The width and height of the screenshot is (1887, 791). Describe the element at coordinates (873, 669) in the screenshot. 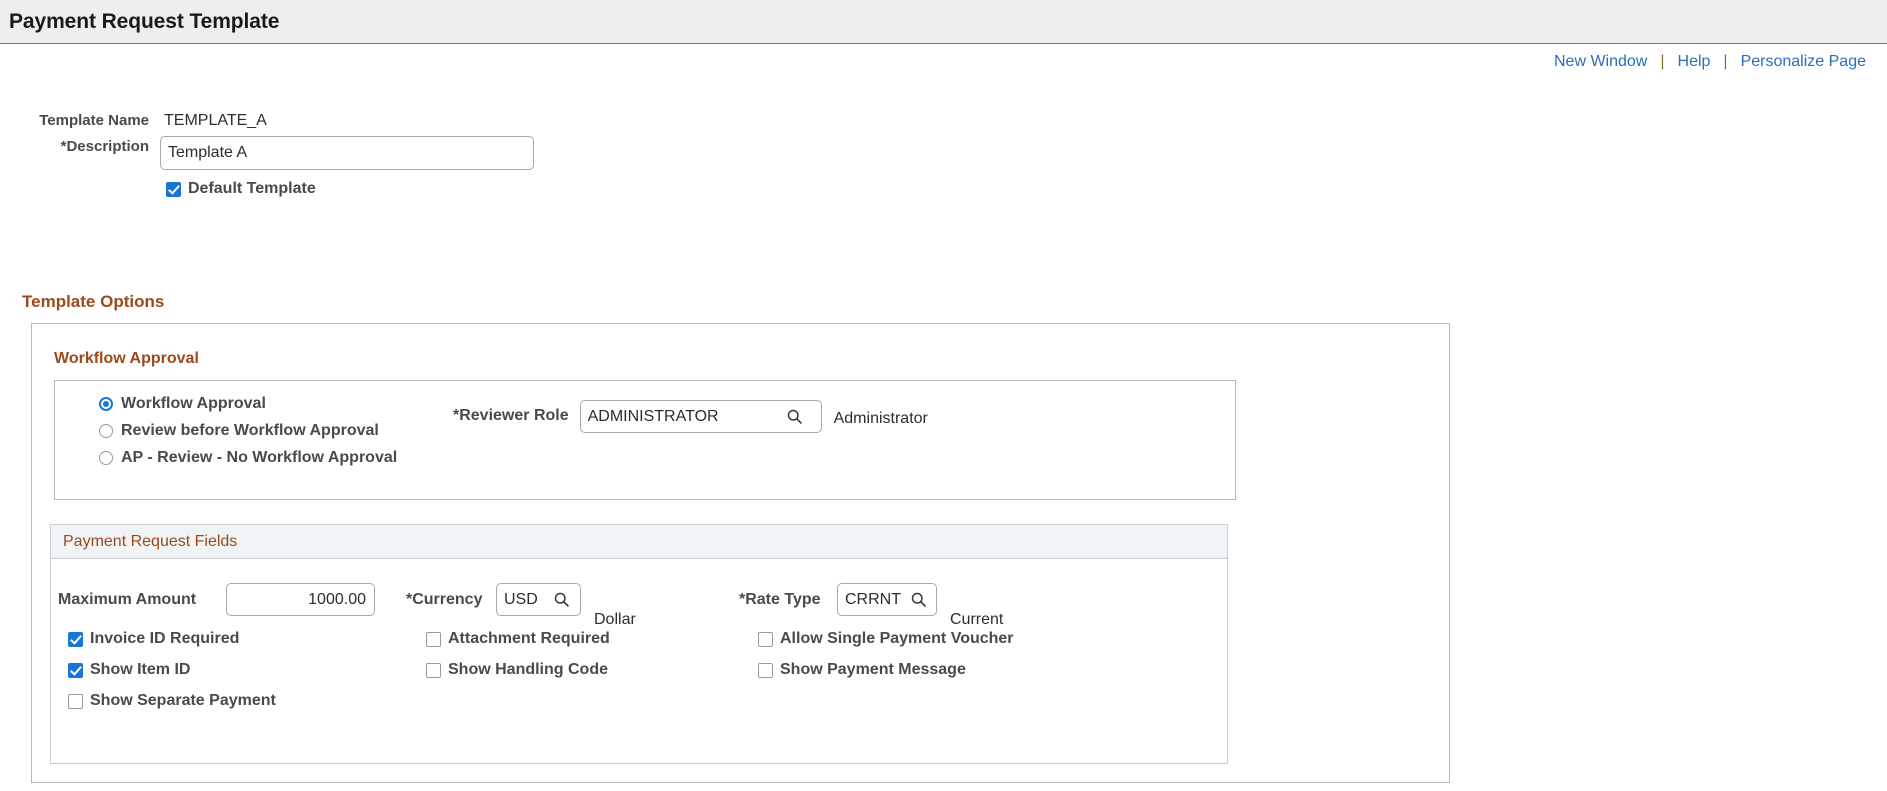

I see `checkbox-label: Show Payment Message` at that location.